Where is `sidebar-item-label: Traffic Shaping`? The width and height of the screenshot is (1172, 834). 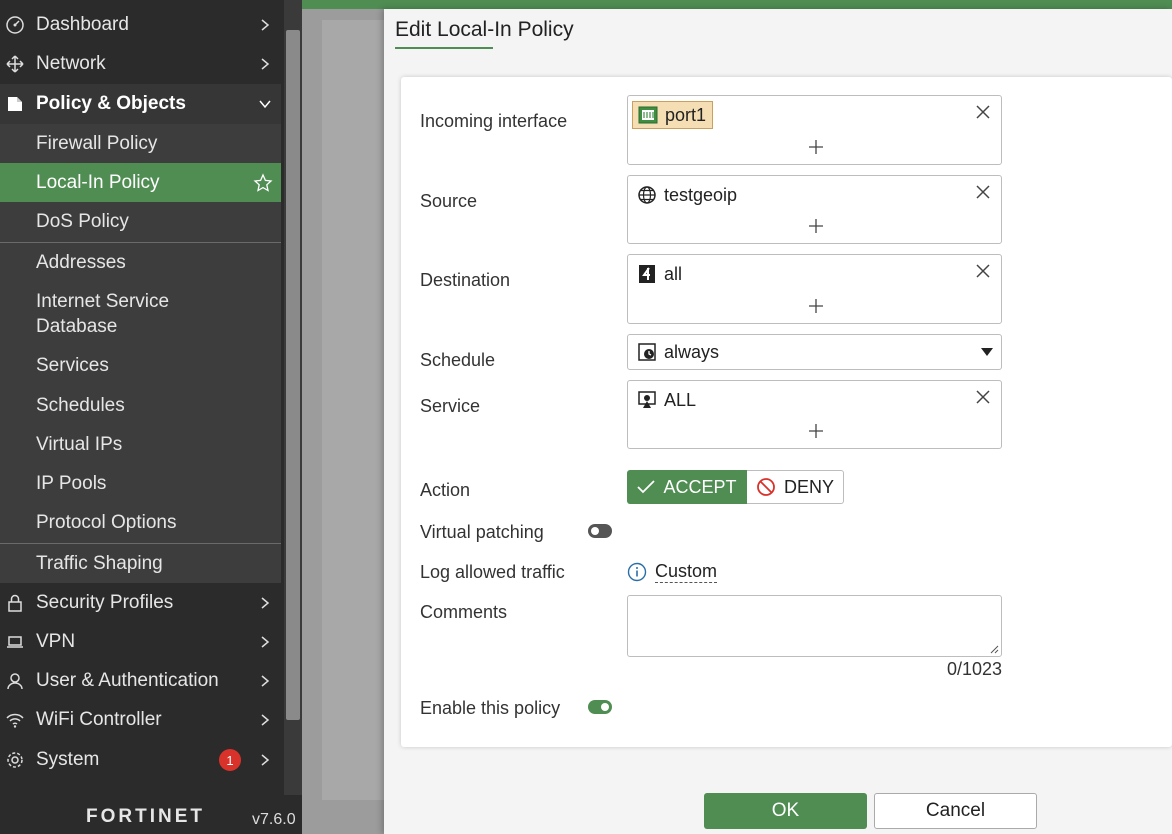 sidebar-item-label: Traffic Shaping is located at coordinates (99, 563).